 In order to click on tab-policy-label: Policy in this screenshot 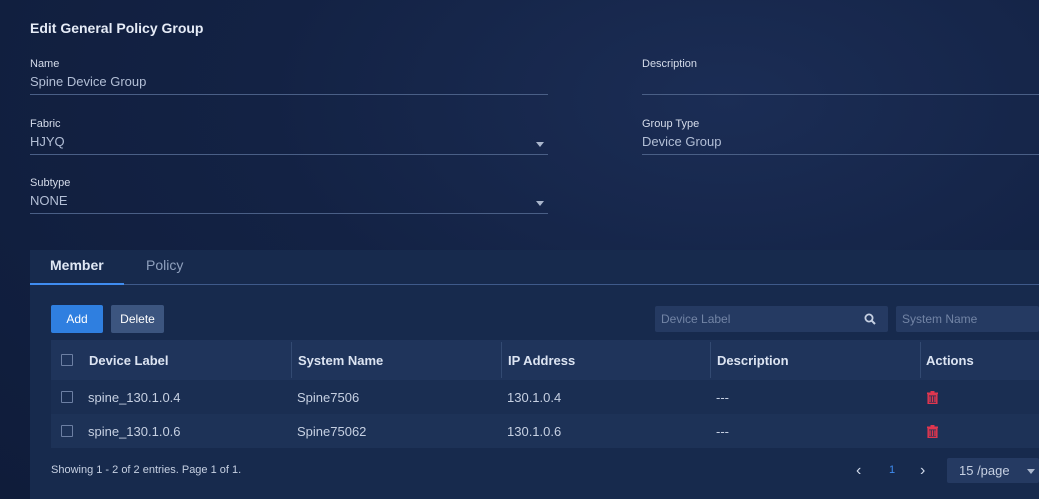, I will do `click(165, 265)`.